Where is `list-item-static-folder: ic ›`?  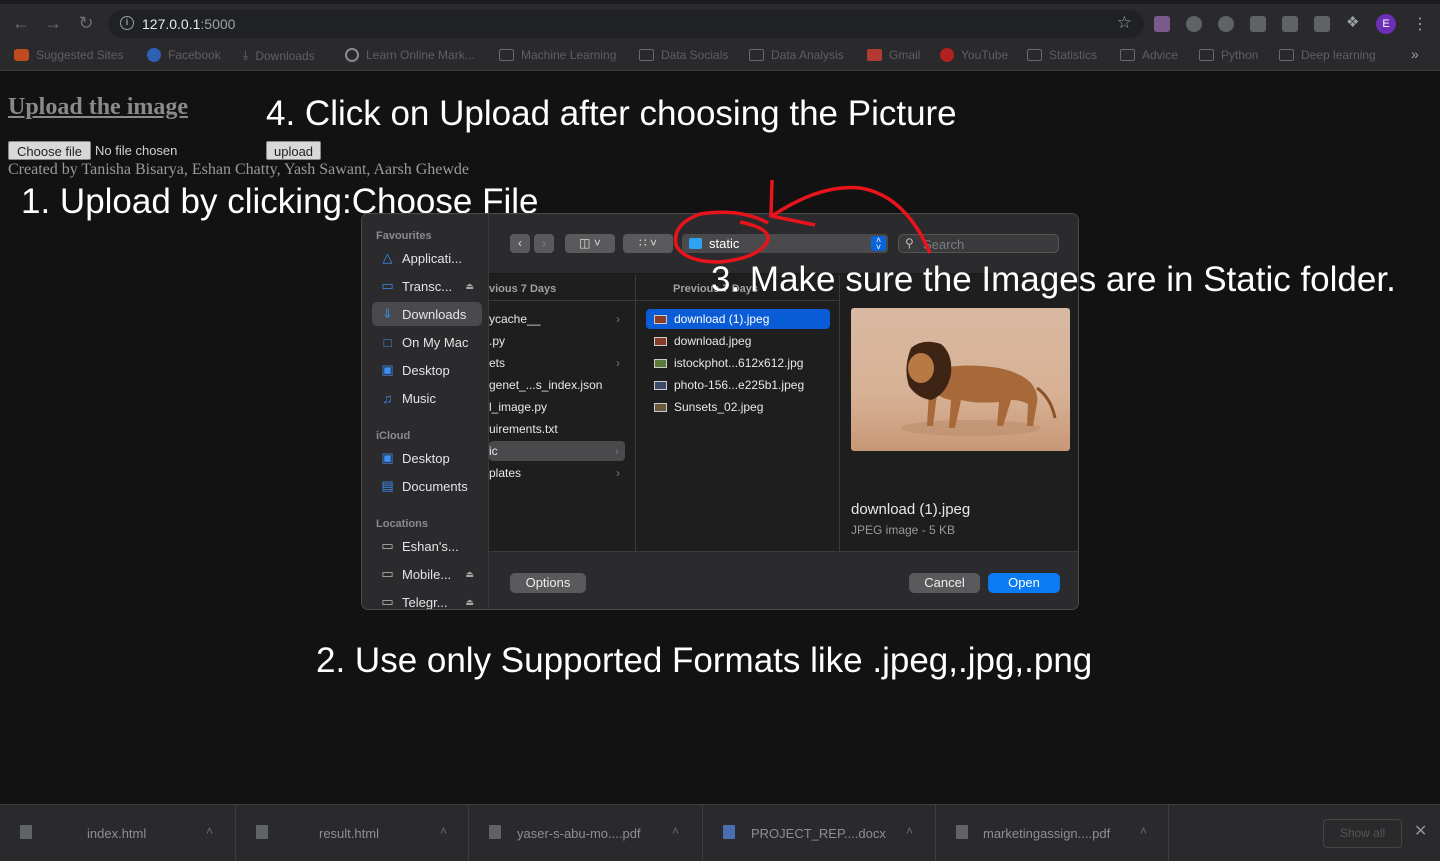
list-item-static-folder: ic › is located at coordinates (557, 451).